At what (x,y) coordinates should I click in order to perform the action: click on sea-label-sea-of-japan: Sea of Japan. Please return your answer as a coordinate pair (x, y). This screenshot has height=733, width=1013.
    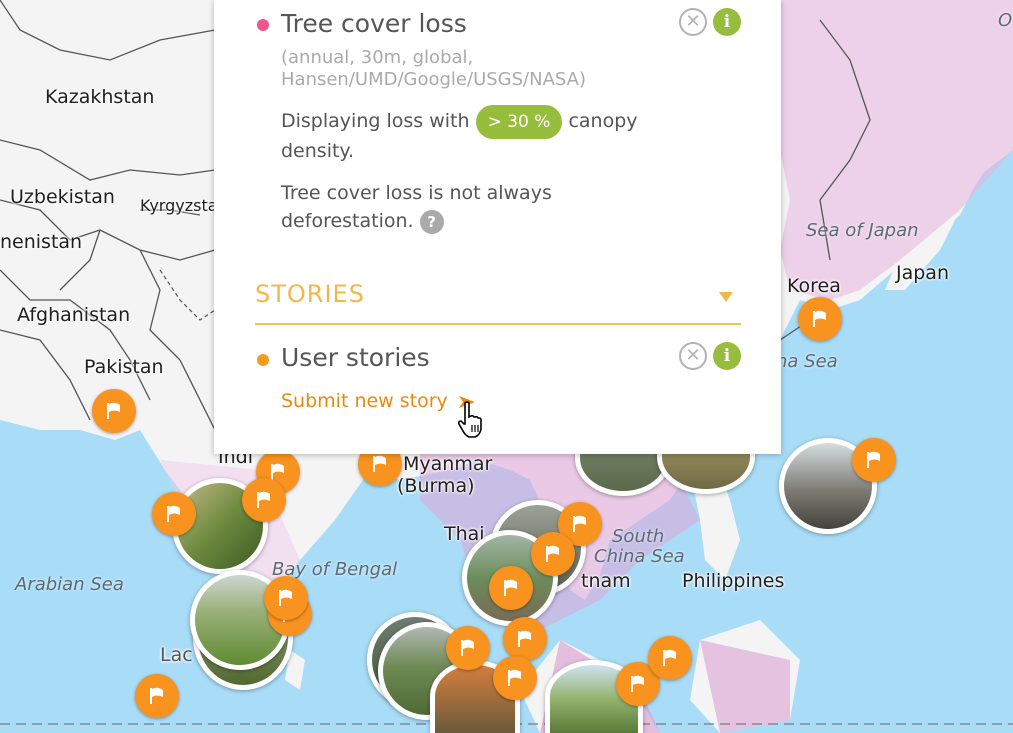
    Looking at the image, I should click on (862, 230).